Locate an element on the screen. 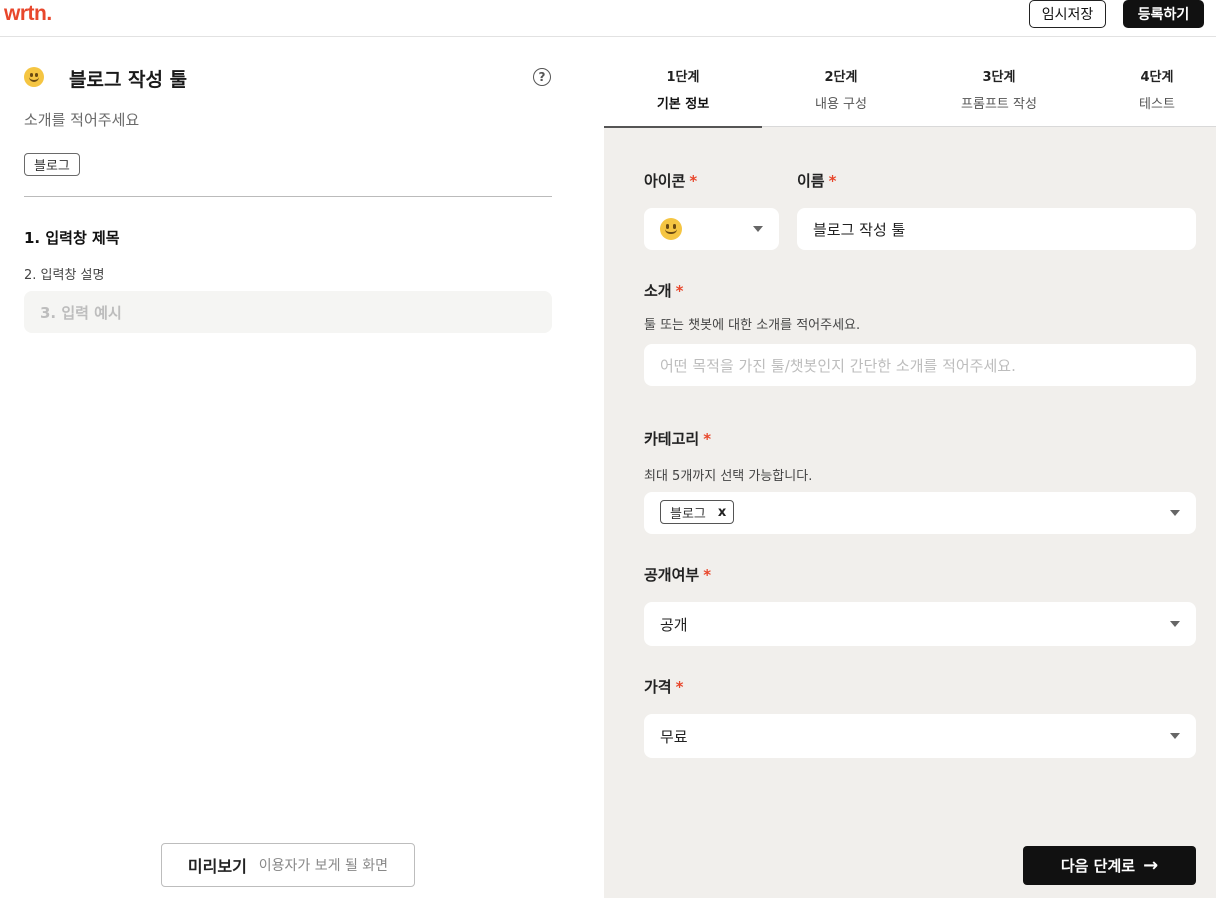  close-icon: x is located at coordinates (722, 512).